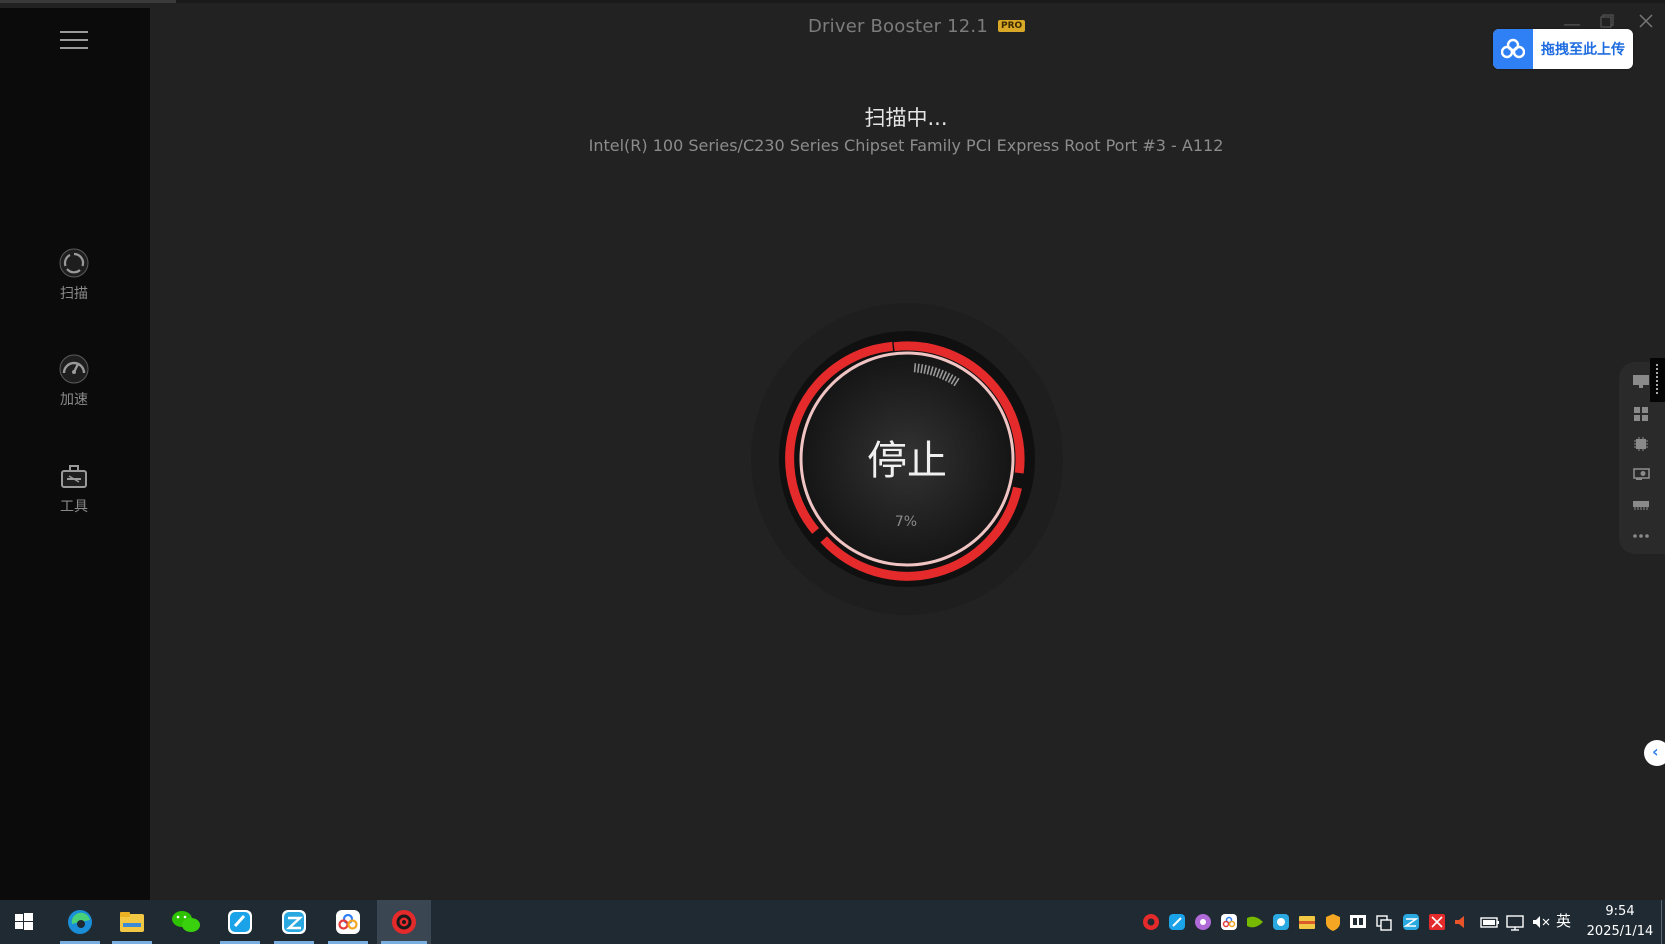 This screenshot has width=1665, height=944. Describe the element at coordinates (74, 369) in the screenshot. I see `speedometer-icon` at that location.